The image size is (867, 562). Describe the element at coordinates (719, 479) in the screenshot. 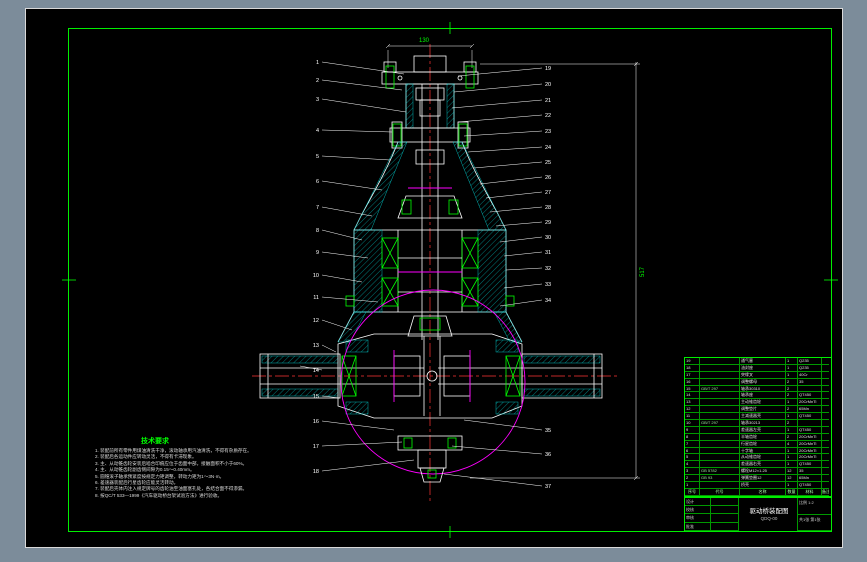

I see `bom-cell: GB 93` at that location.